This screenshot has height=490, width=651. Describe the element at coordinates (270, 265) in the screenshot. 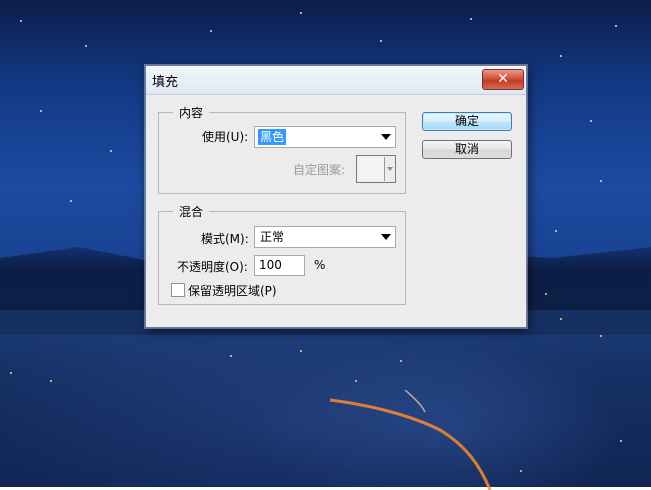

I see `opacity-value: 100` at that location.